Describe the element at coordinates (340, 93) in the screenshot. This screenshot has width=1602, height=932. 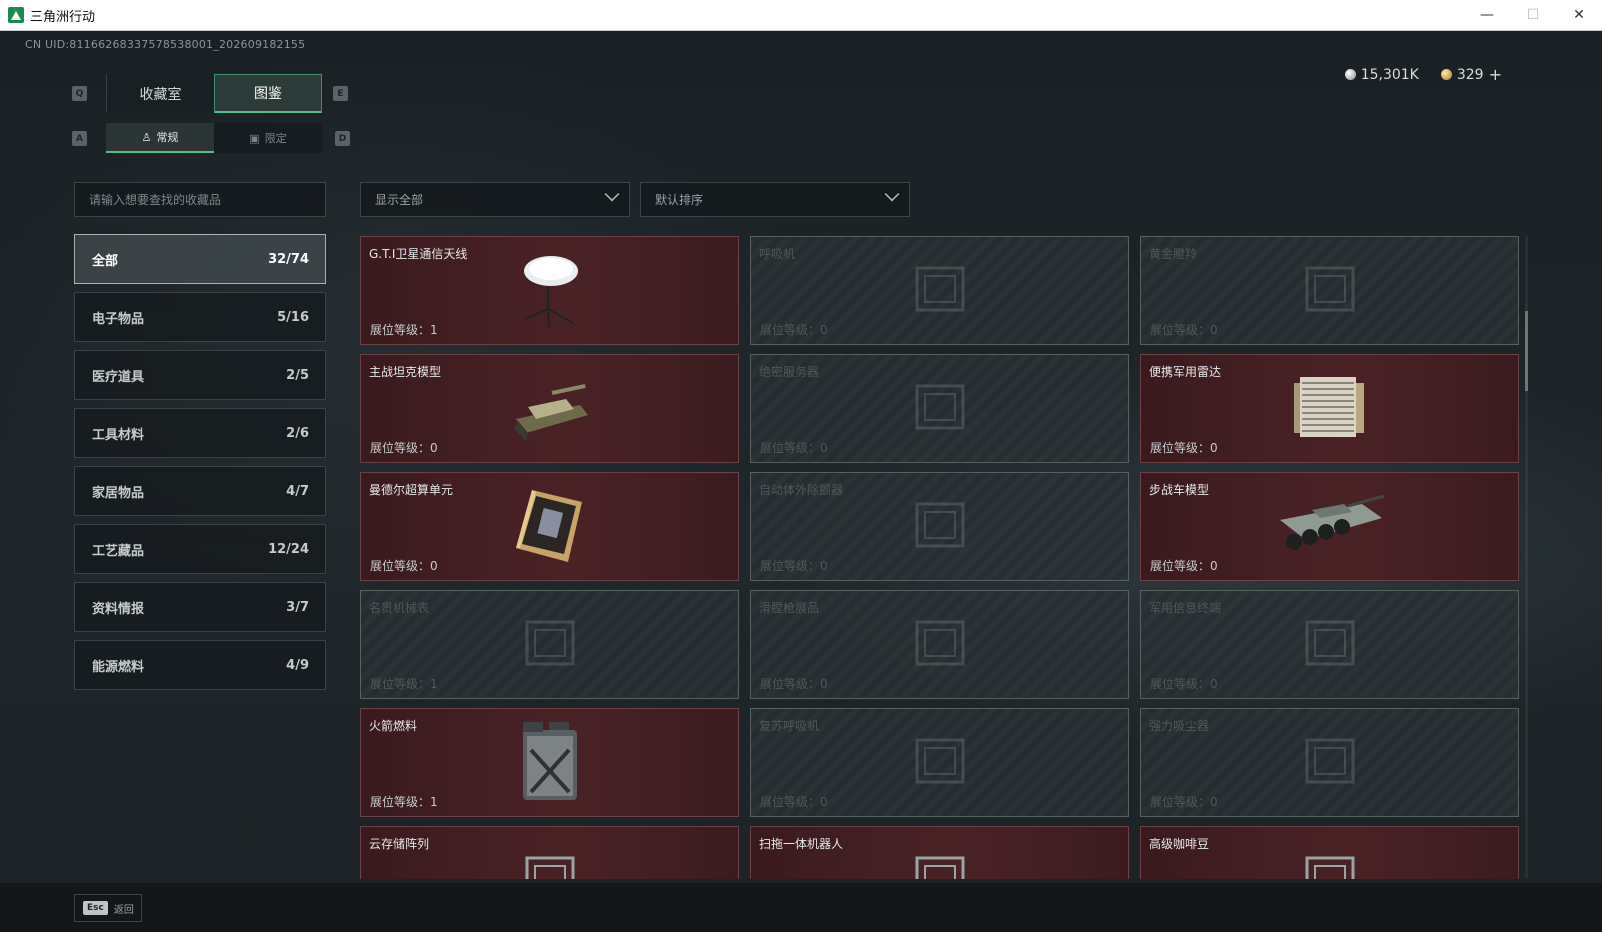
I see `key-e-hint: E` at that location.